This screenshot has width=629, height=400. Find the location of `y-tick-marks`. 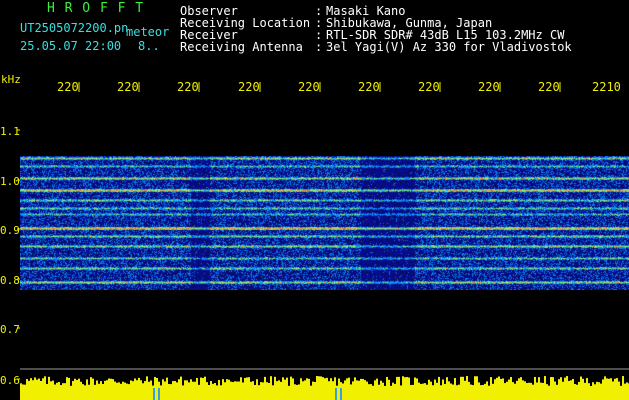

y-tick-marks is located at coordinates (18, 254).